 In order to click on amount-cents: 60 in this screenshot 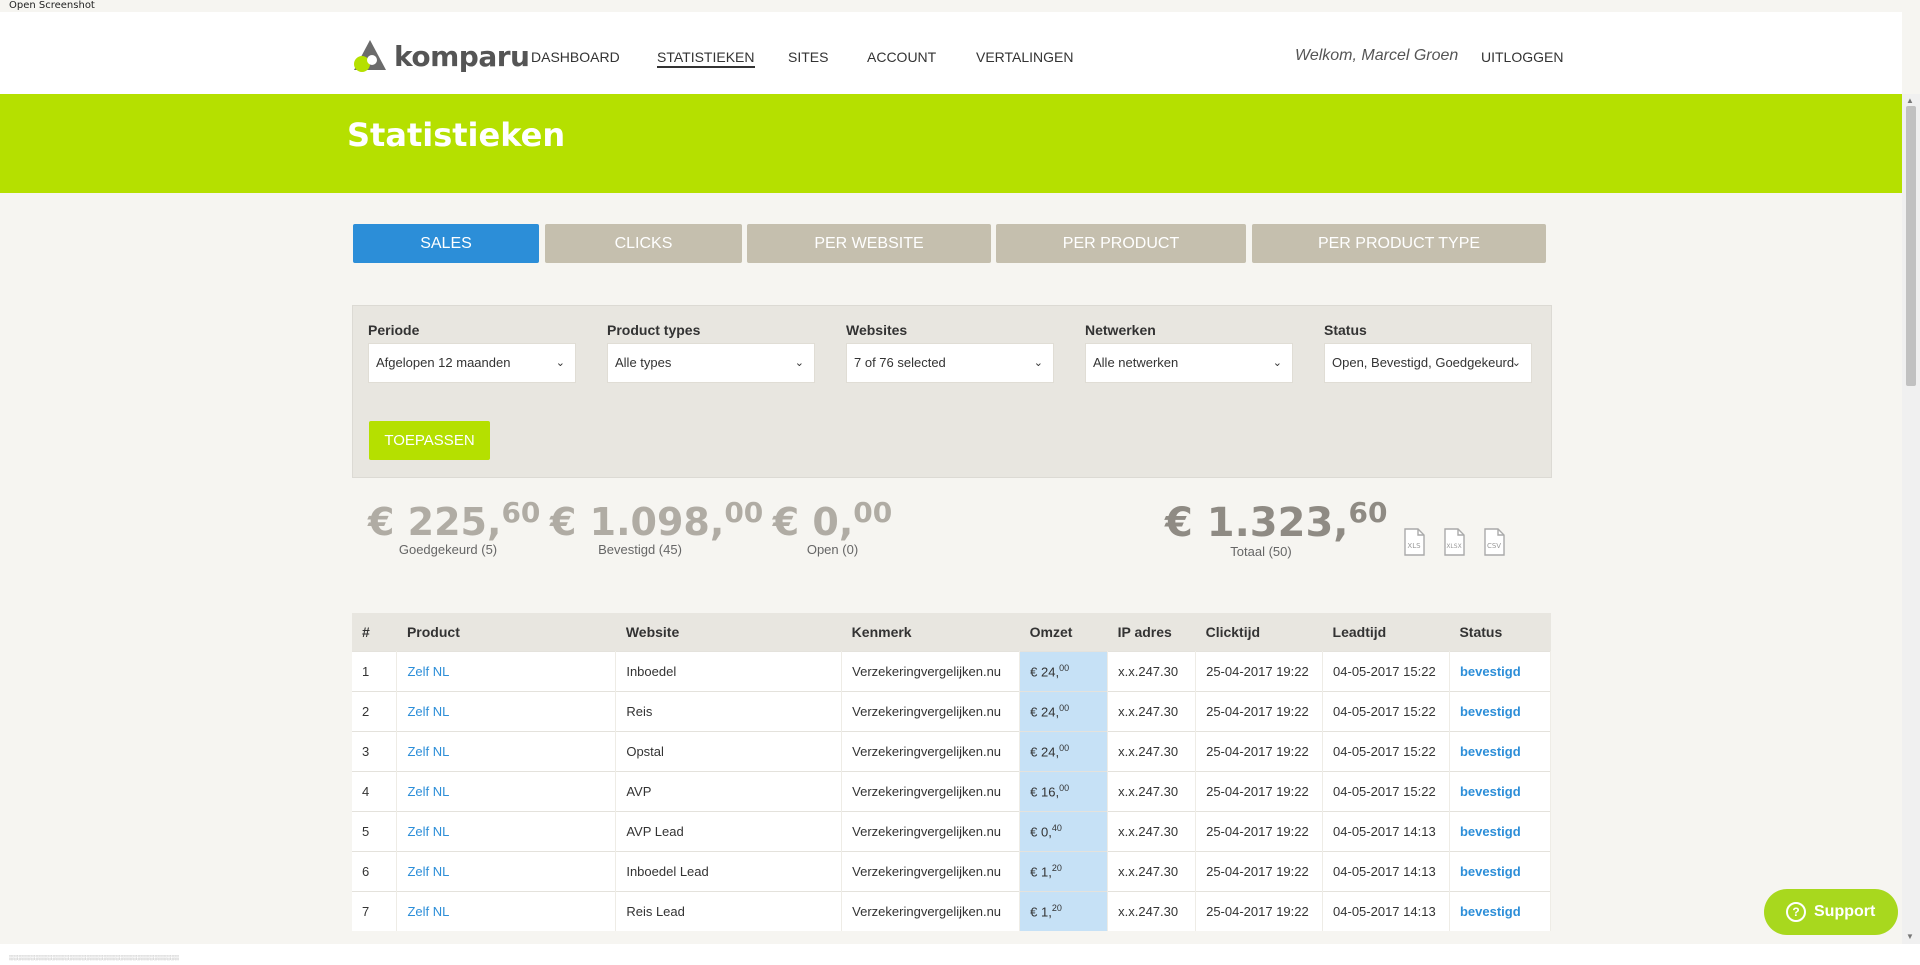, I will do `click(1368, 512)`.